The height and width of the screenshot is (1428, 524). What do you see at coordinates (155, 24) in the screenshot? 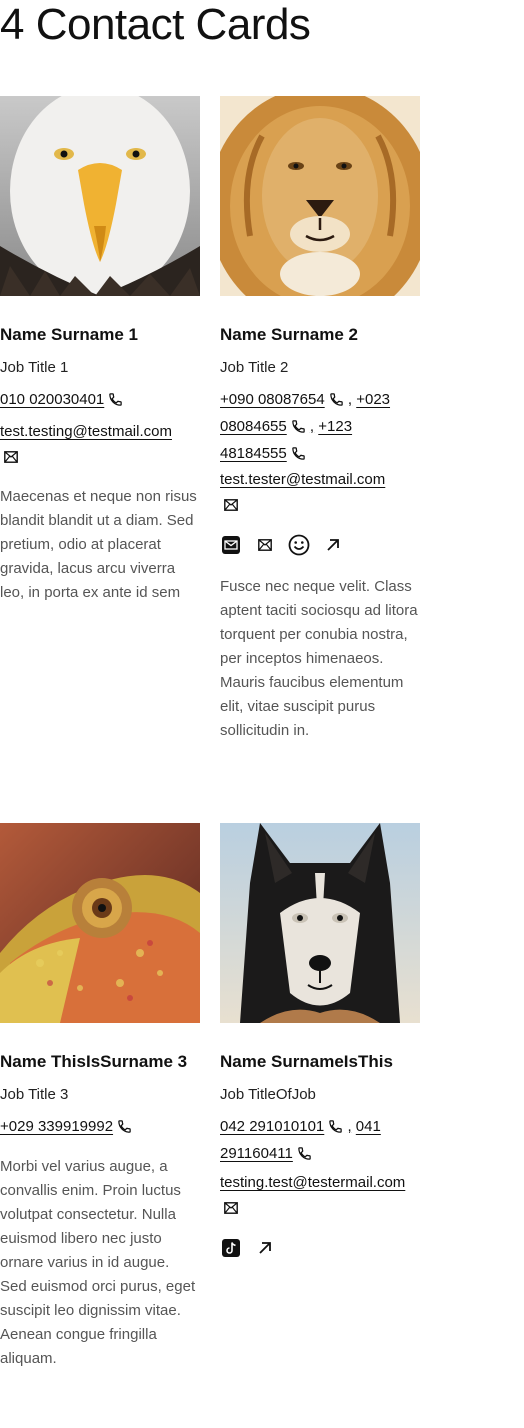
I see `page-title: 4 Contact Cards` at bounding box center [155, 24].